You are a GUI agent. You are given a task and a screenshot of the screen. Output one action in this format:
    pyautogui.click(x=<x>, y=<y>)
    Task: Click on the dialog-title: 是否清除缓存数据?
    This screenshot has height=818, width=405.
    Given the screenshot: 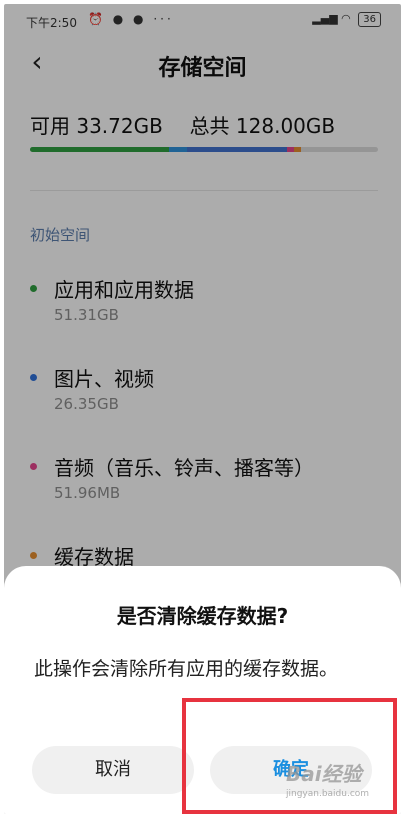 What is the action you would take?
    pyautogui.click(x=202, y=616)
    